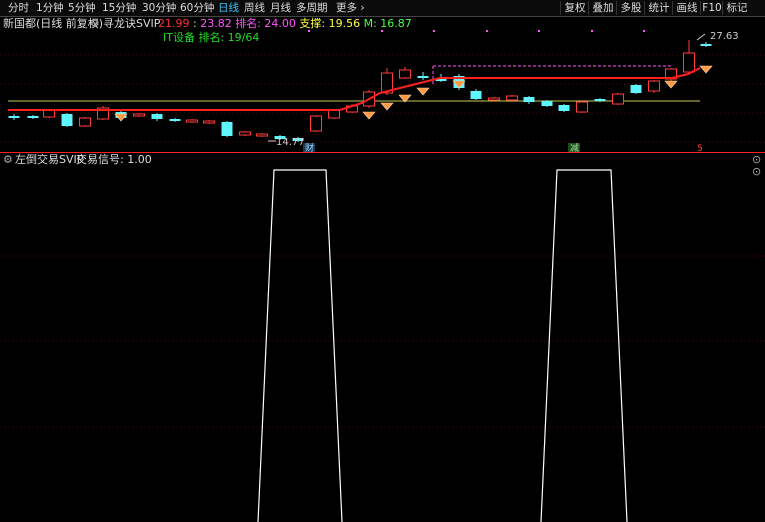 The width and height of the screenshot is (765, 522). Describe the element at coordinates (309, 148) in the screenshot. I see `marker-cai: 财` at that location.